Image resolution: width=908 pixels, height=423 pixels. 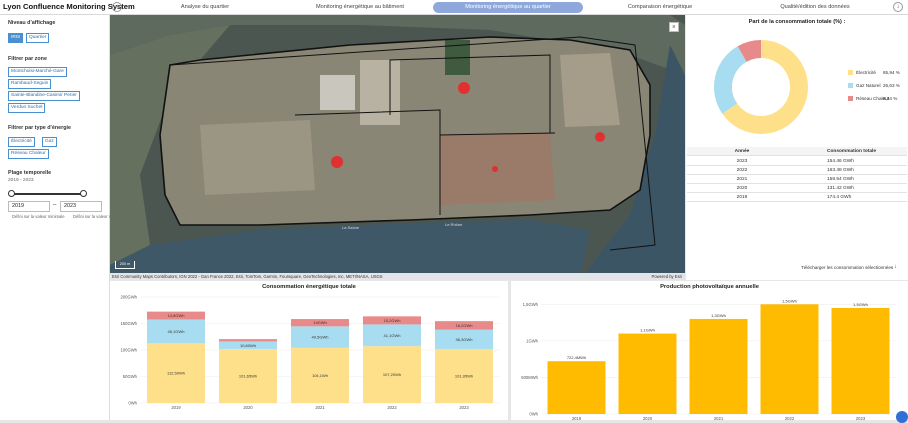 I want to click on legend-swatch-gaz, so click(x=850, y=85).